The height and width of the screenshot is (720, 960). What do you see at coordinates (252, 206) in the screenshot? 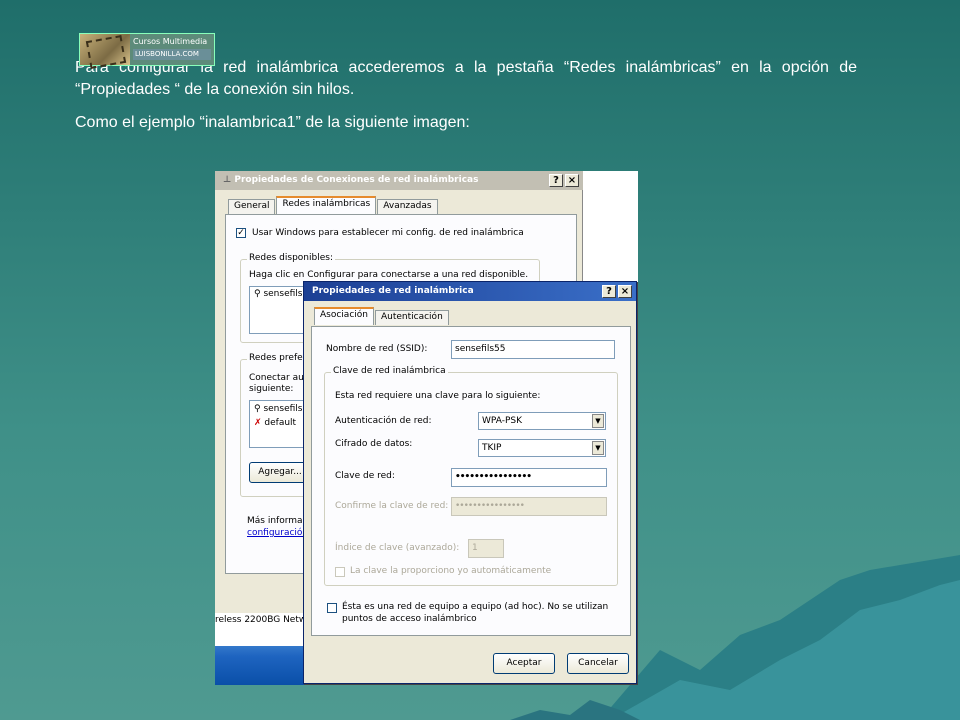
I see `tab-general: General` at bounding box center [252, 206].